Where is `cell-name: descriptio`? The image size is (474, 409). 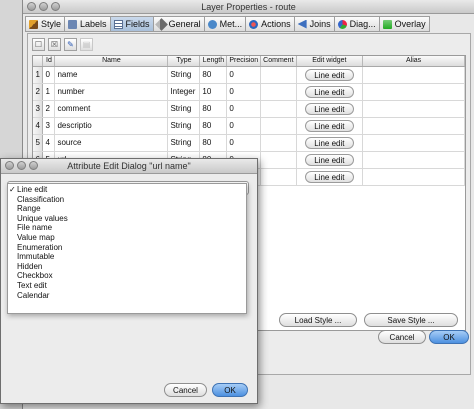 cell-name: descriptio is located at coordinates (111, 126).